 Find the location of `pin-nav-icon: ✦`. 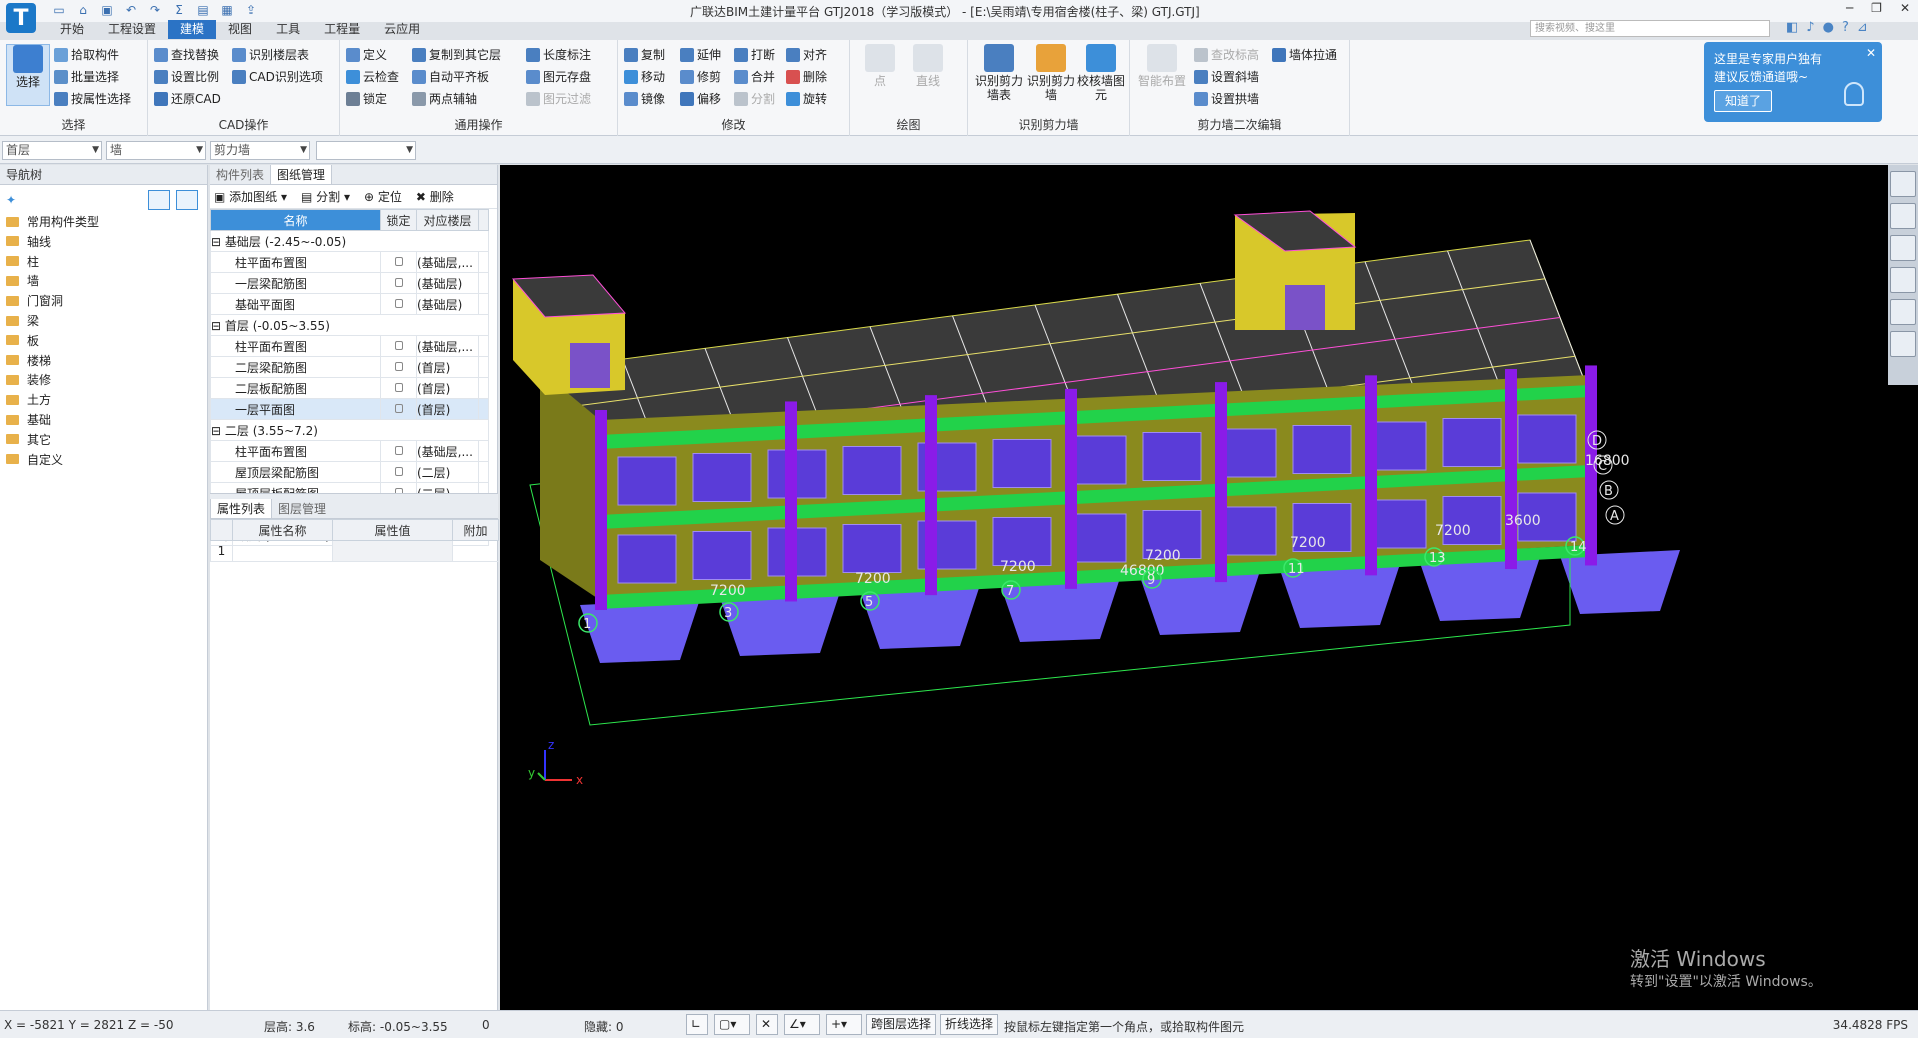

pin-nav-icon: ✦ is located at coordinates (11, 200).